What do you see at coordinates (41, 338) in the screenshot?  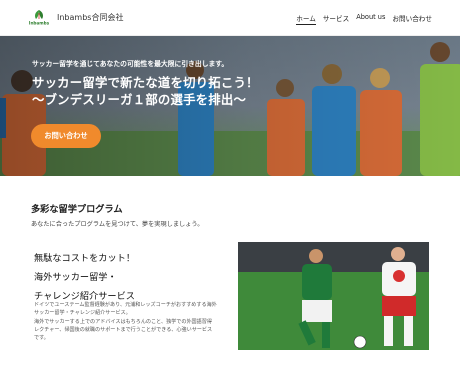 I see `card-body-line5: です。` at bounding box center [41, 338].